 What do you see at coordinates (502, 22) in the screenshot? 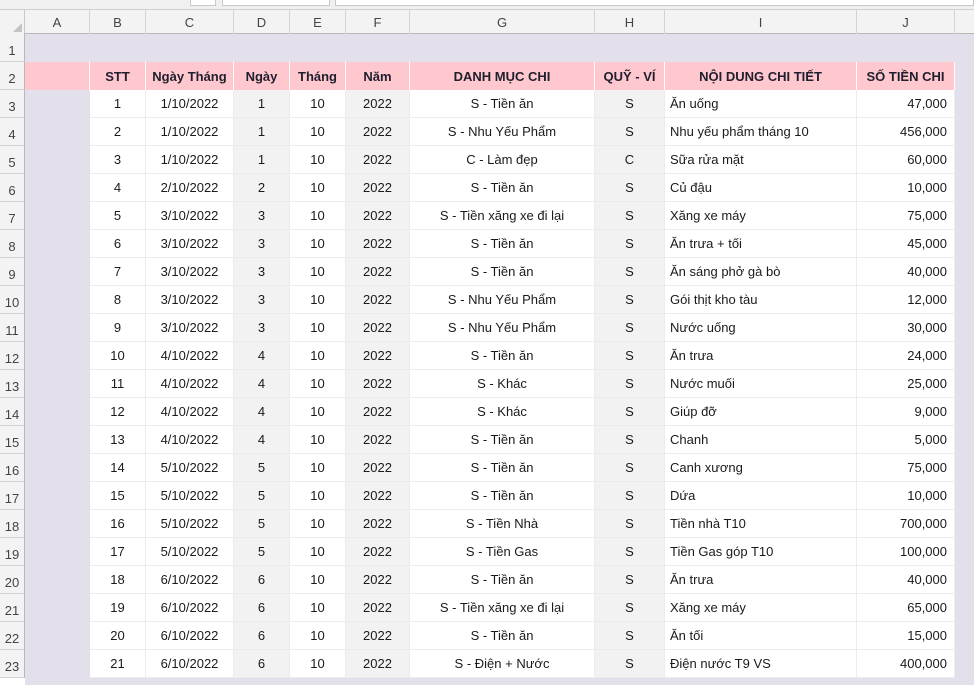
I see `column-header-g: G` at bounding box center [502, 22].